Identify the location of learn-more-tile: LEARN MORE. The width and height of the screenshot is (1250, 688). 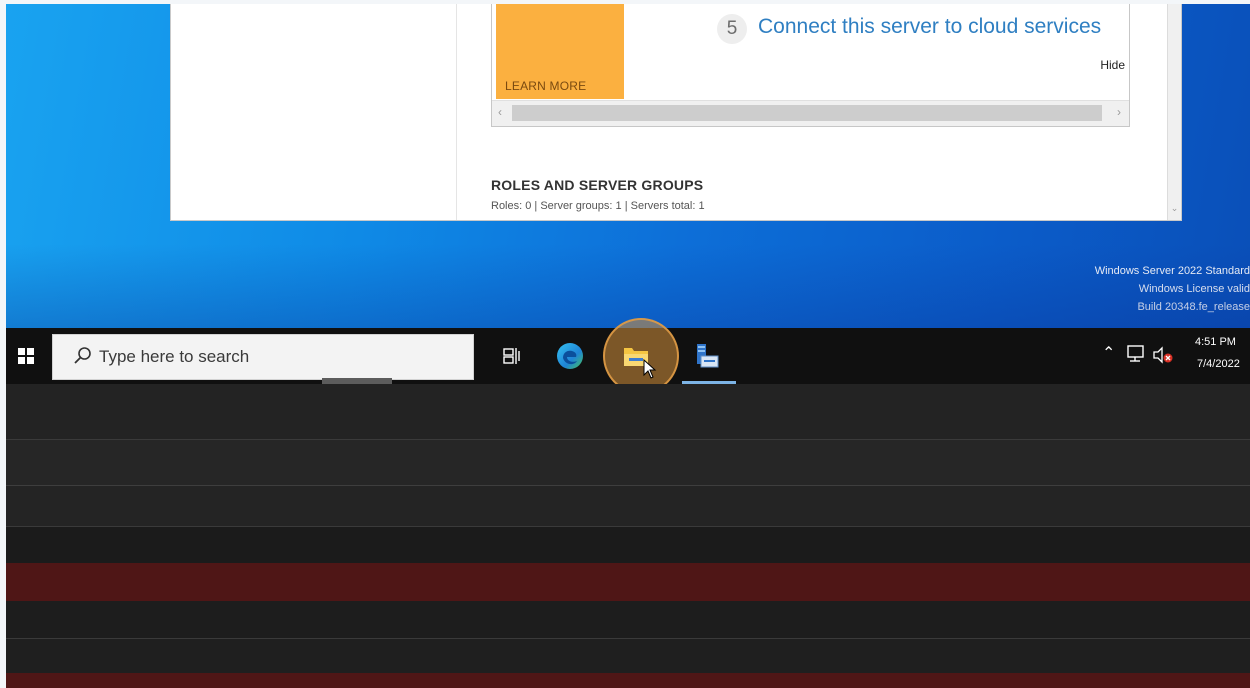
(560, 51).